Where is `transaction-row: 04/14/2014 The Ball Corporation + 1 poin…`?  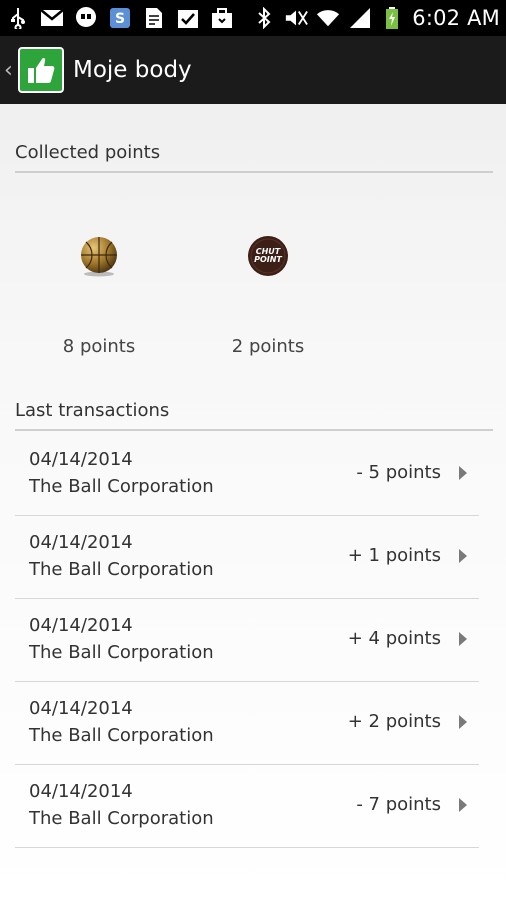 transaction-row: 04/14/2014 The Ball Corporation + 1 poin… is located at coordinates (247, 557).